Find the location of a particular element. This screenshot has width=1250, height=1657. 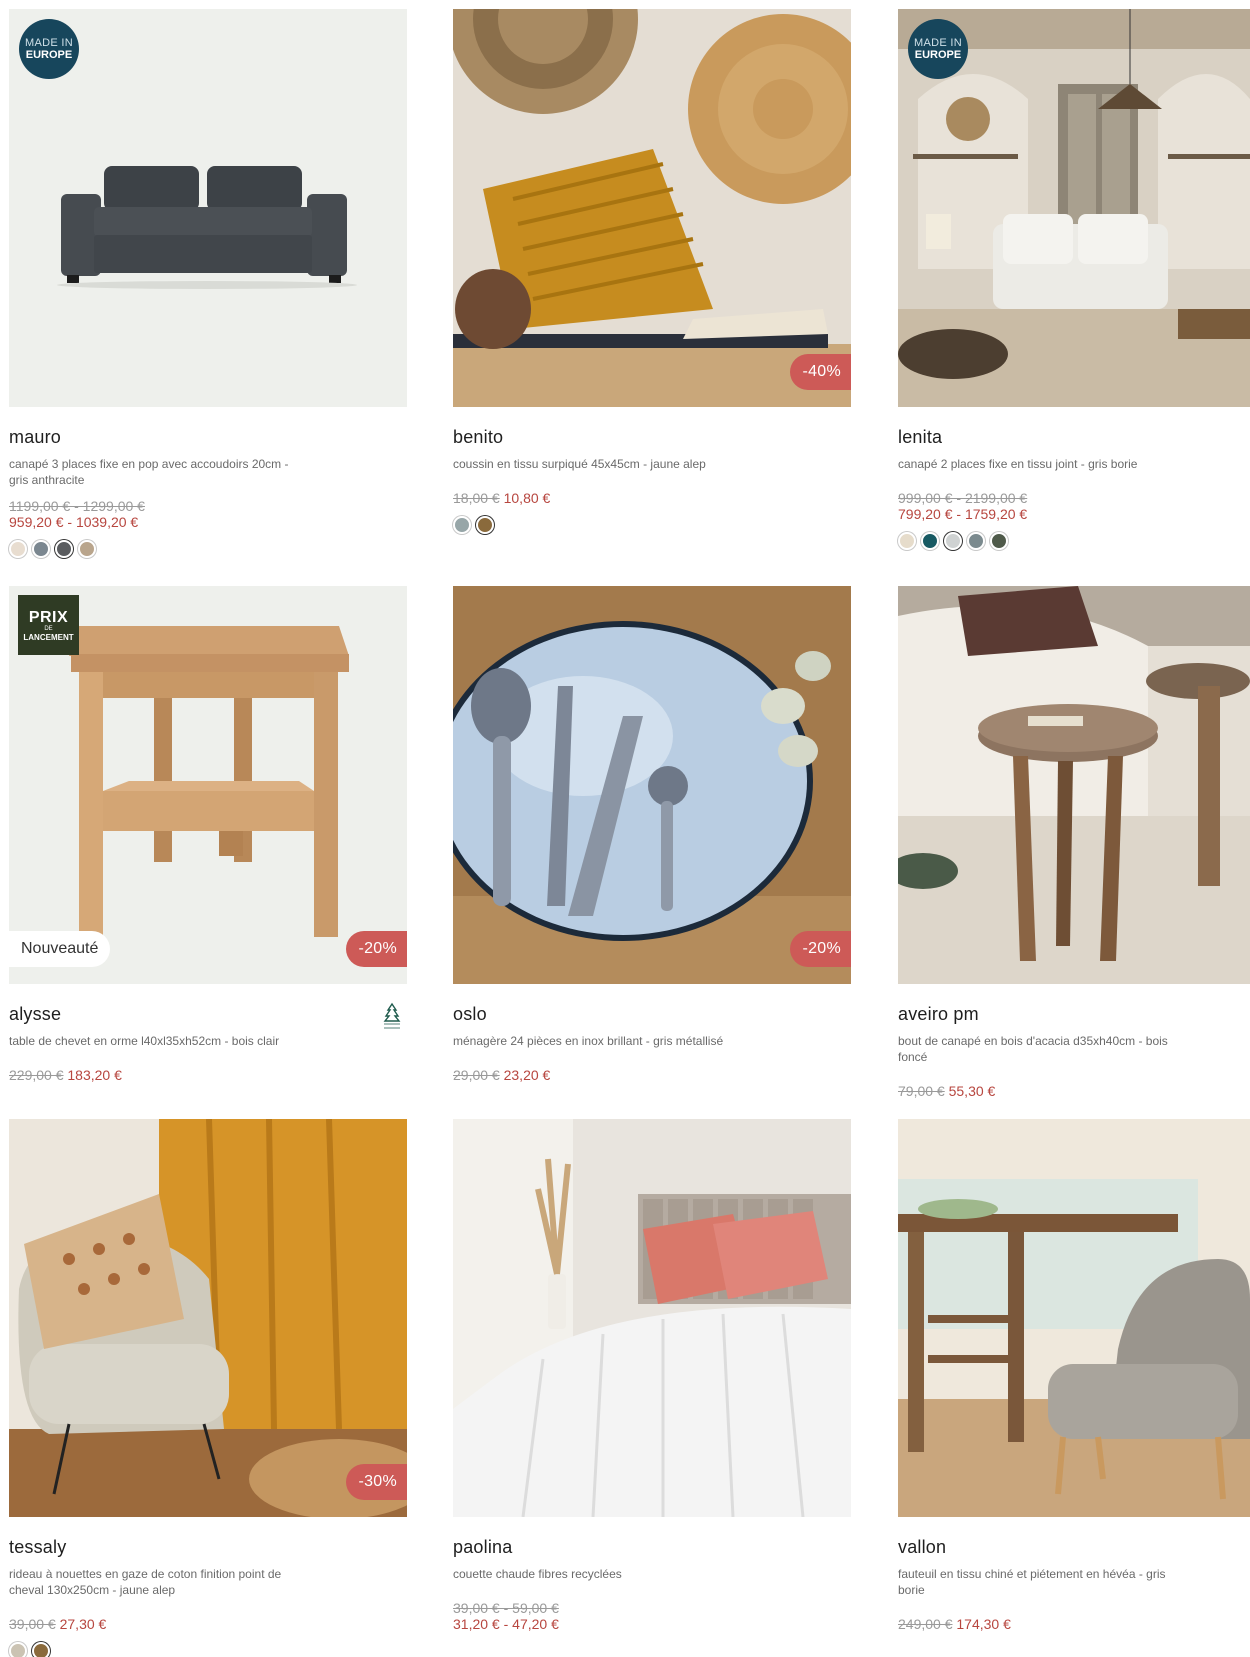

price-block: 249,00 € 174,30 € is located at coordinates (1074, 1624).